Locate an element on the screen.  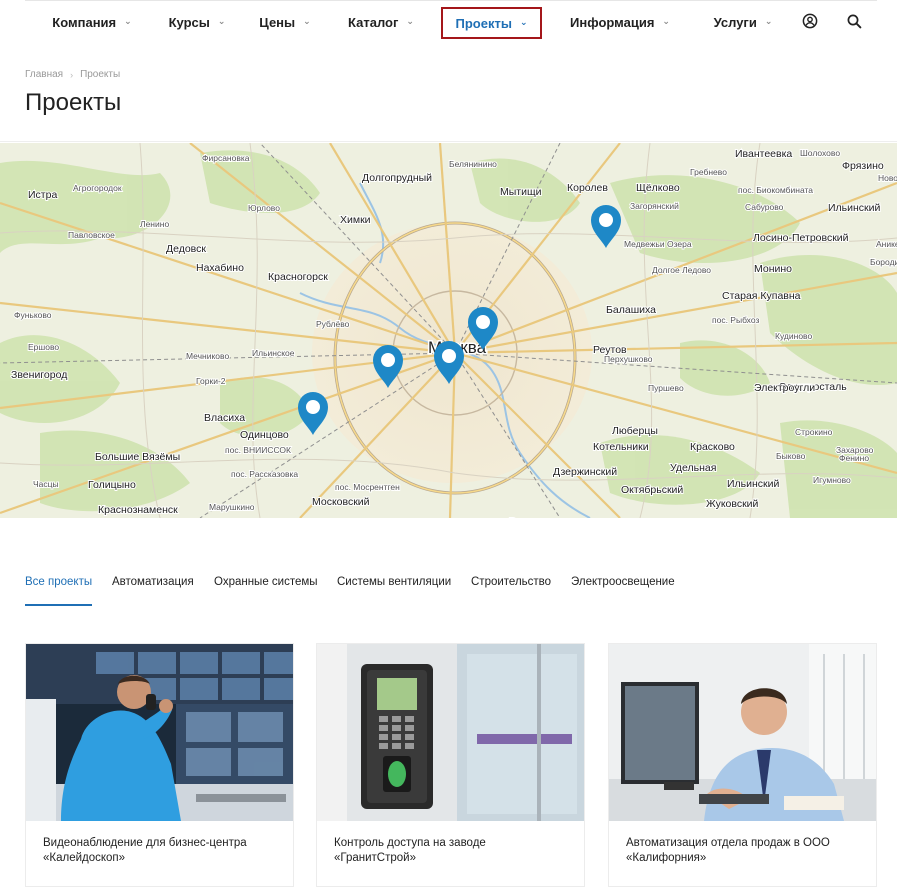
search-icon is located at coordinates (854, 21).